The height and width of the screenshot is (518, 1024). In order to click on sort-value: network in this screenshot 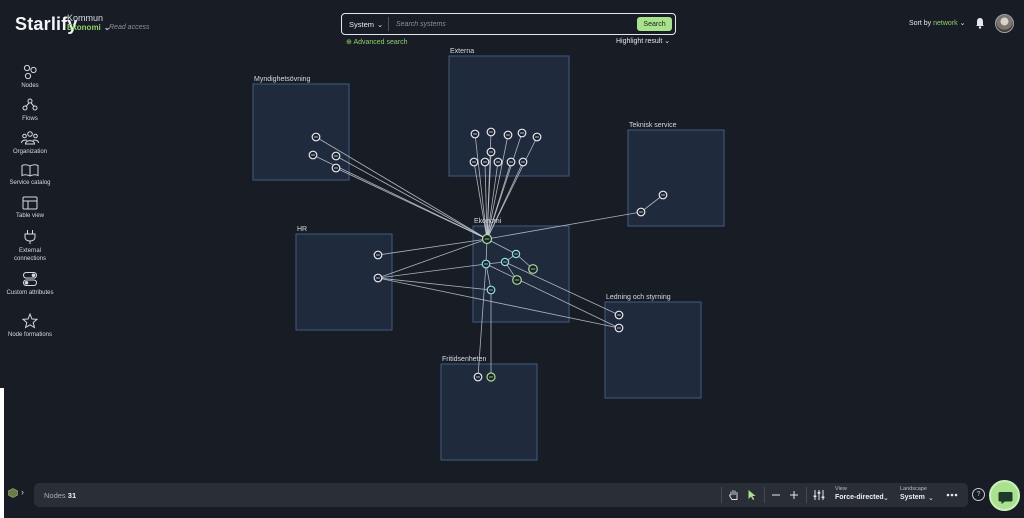, I will do `click(945, 23)`.